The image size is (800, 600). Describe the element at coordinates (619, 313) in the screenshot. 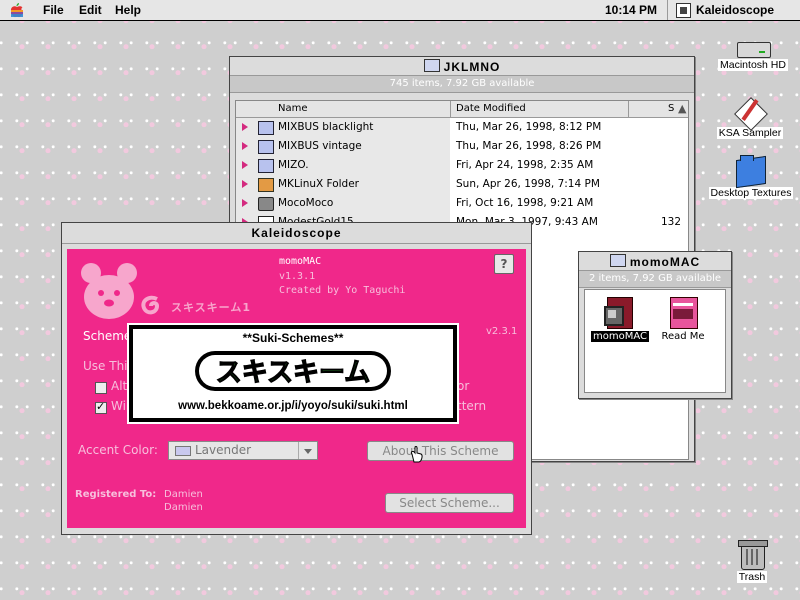

I see `scheme-file-icon` at that location.